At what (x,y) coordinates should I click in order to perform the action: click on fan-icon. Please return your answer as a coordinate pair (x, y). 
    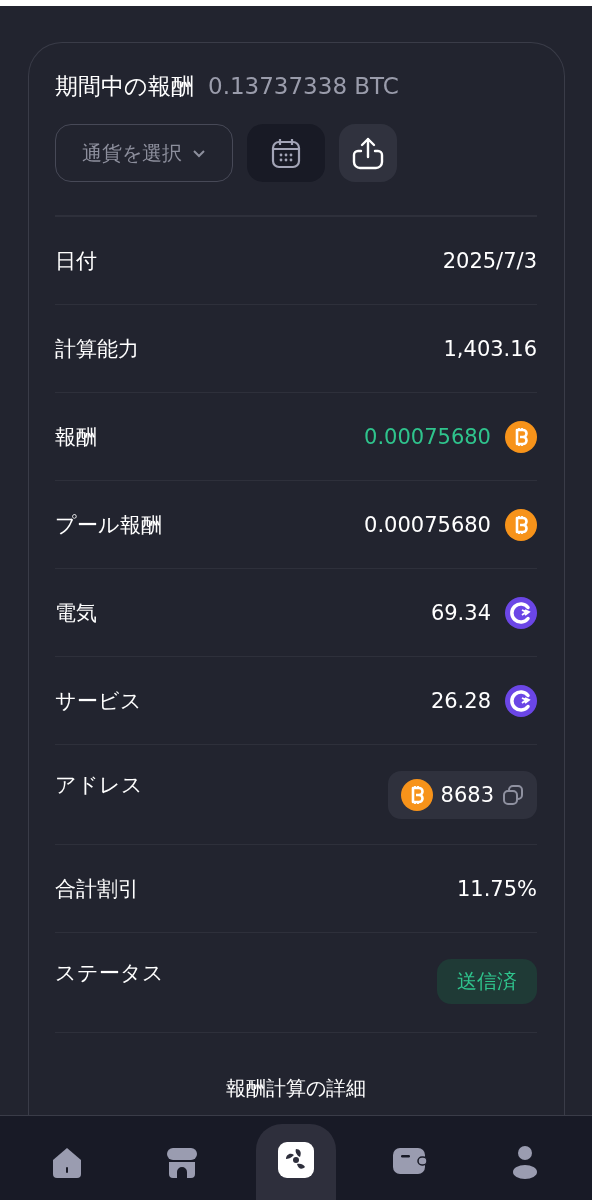
    Looking at the image, I should click on (295, 1160).